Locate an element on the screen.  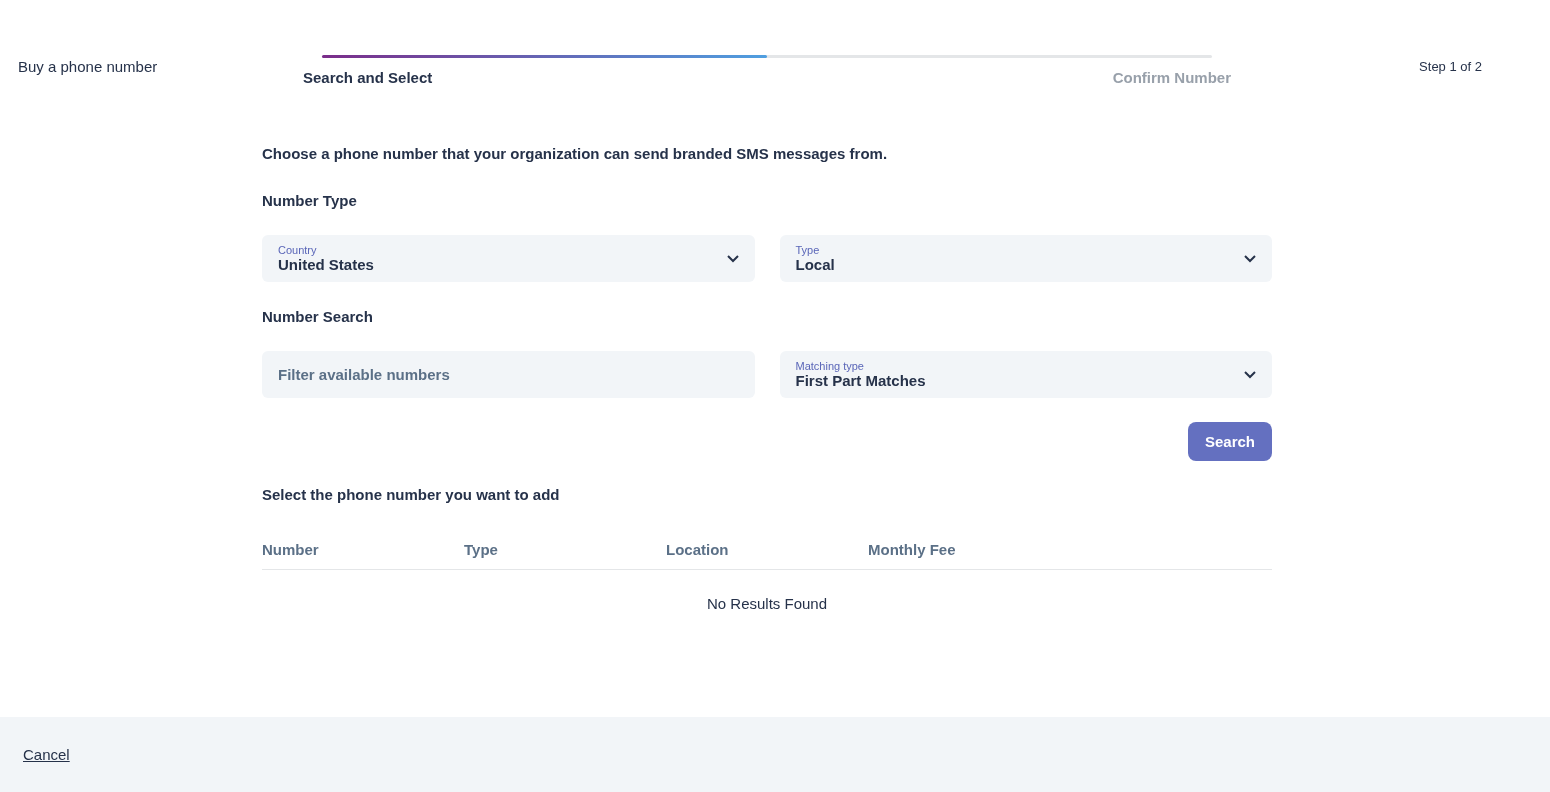
page-title: Buy a phone number is located at coordinates (88, 66).